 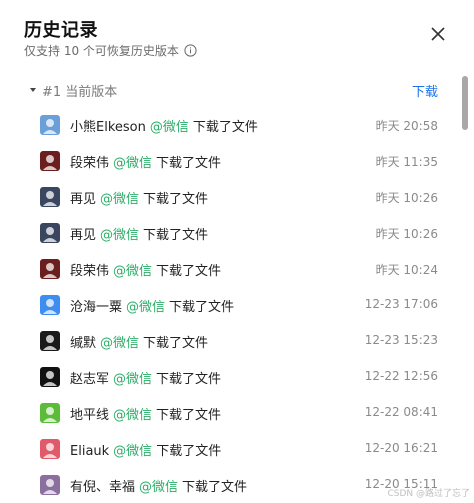 I want to click on record-text: 赵志军 @微信 下载了文件, so click(x=145, y=377).